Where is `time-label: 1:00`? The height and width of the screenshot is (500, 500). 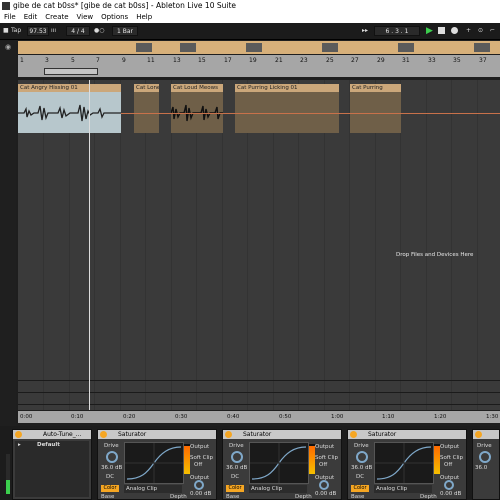 time-label: 1:00 is located at coordinates (337, 417).